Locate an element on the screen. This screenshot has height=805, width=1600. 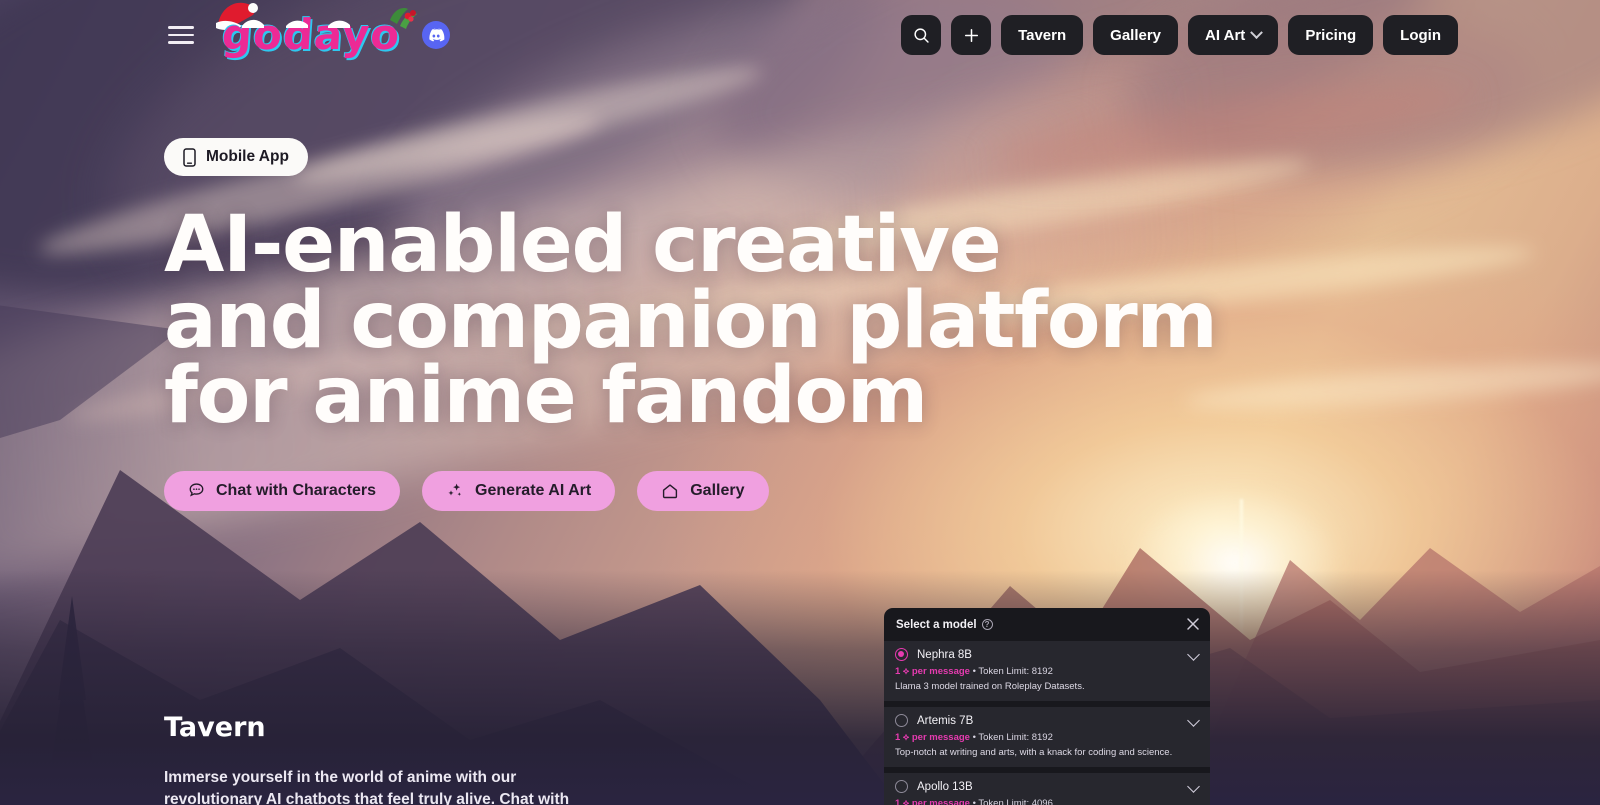
holly-berries-icon is located at coordinates (404, 18).